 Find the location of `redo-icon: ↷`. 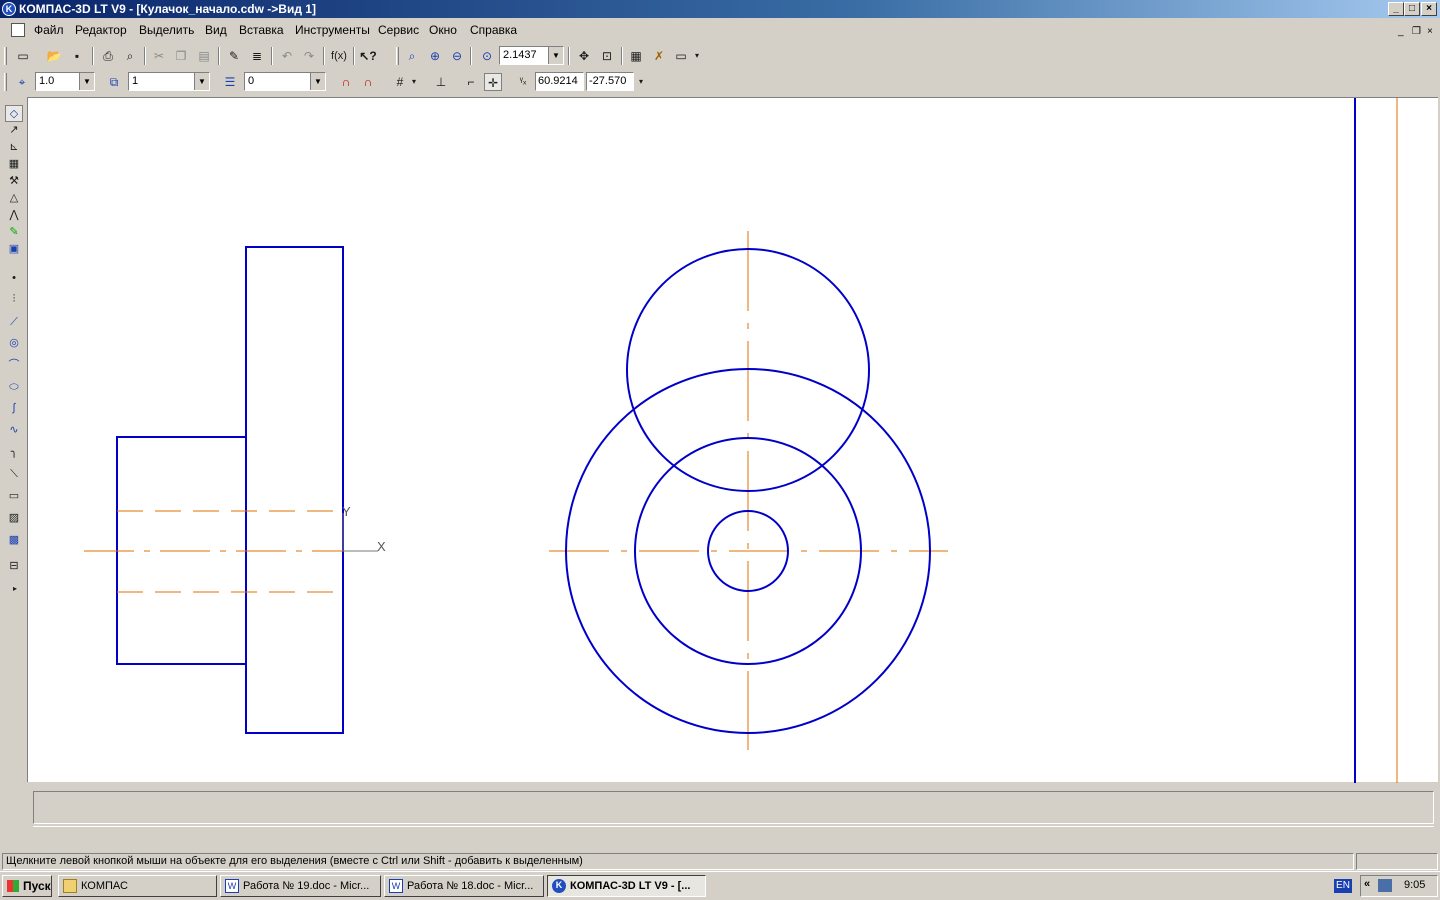

redo-icon: ↷ is located at coordinates (309, 56).